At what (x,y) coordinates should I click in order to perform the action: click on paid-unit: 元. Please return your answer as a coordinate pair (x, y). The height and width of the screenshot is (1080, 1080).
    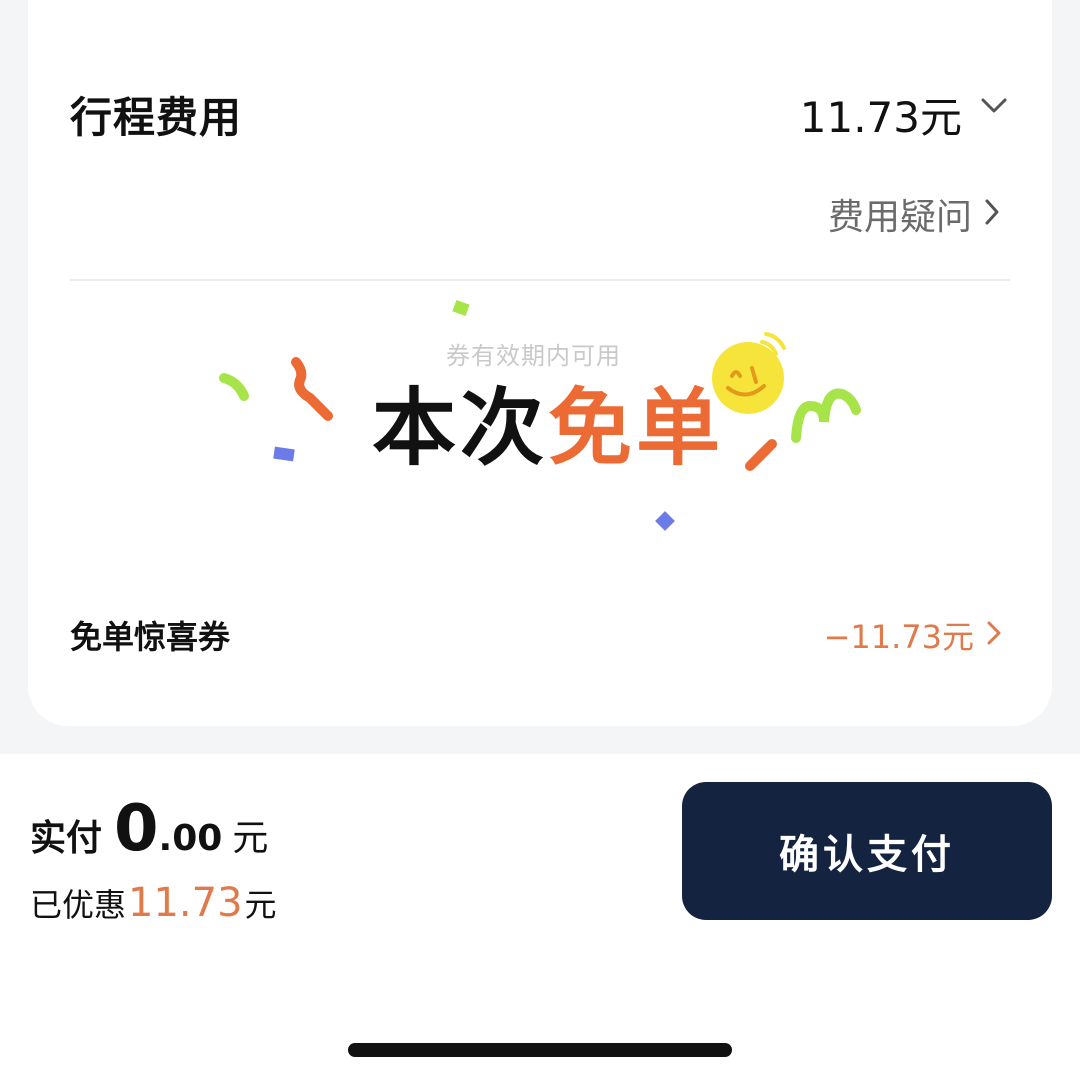
    Looking at the image, I should click on (250, 838).